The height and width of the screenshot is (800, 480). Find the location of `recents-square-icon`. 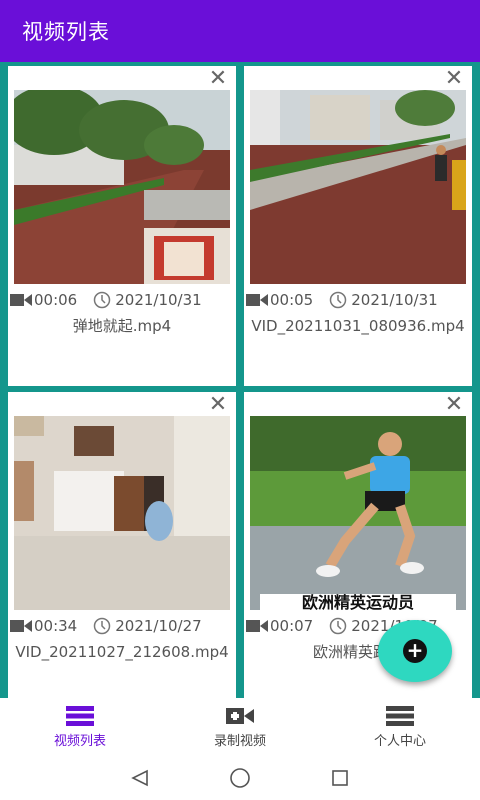

recents-square-icon is located at coordinates (340, 778).